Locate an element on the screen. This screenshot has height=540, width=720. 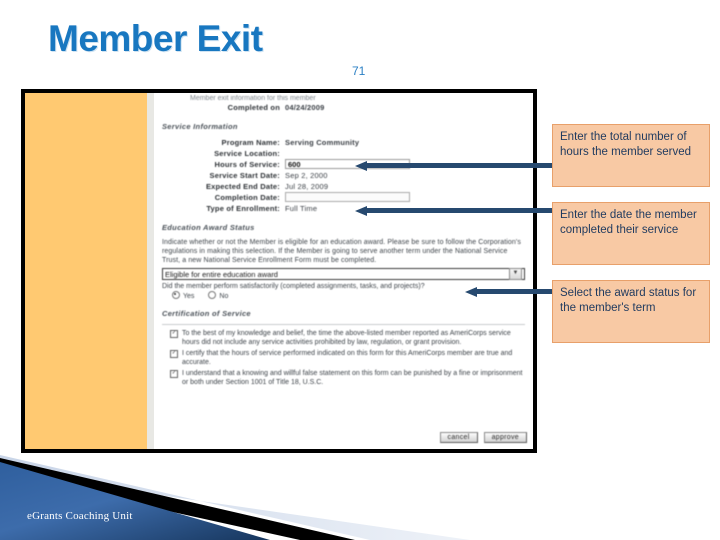
radio-no-icon is located at coordinates (212, 295).